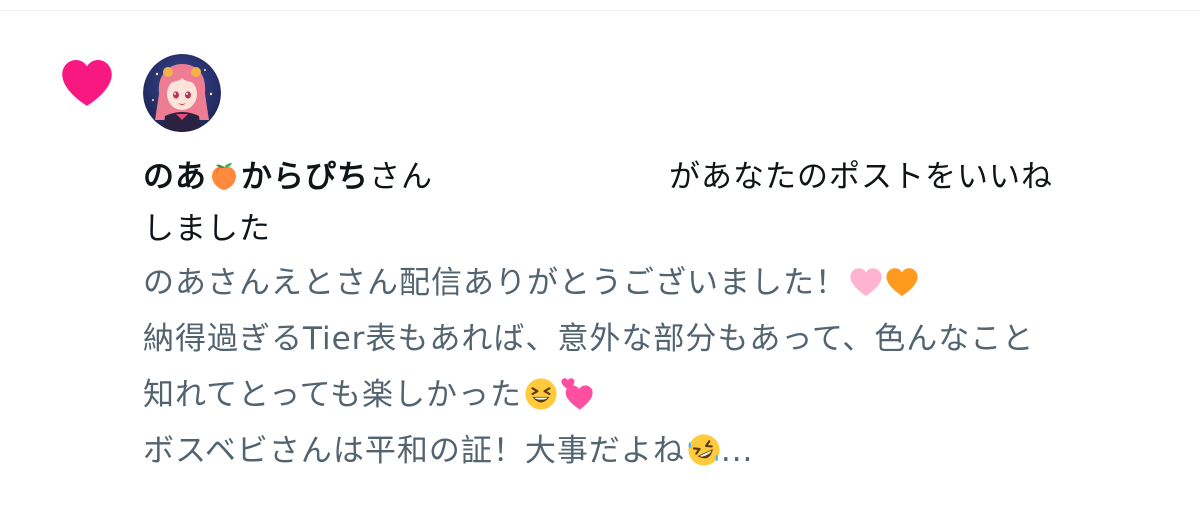 The width and height of the screenshot is (1200, 510). Describe the element at coordinates (589, 339) in the screenshot. I see `post-line-text: 納得過ぎるTier表もあれば、意外な部分もあって、色んなこと` at that location.